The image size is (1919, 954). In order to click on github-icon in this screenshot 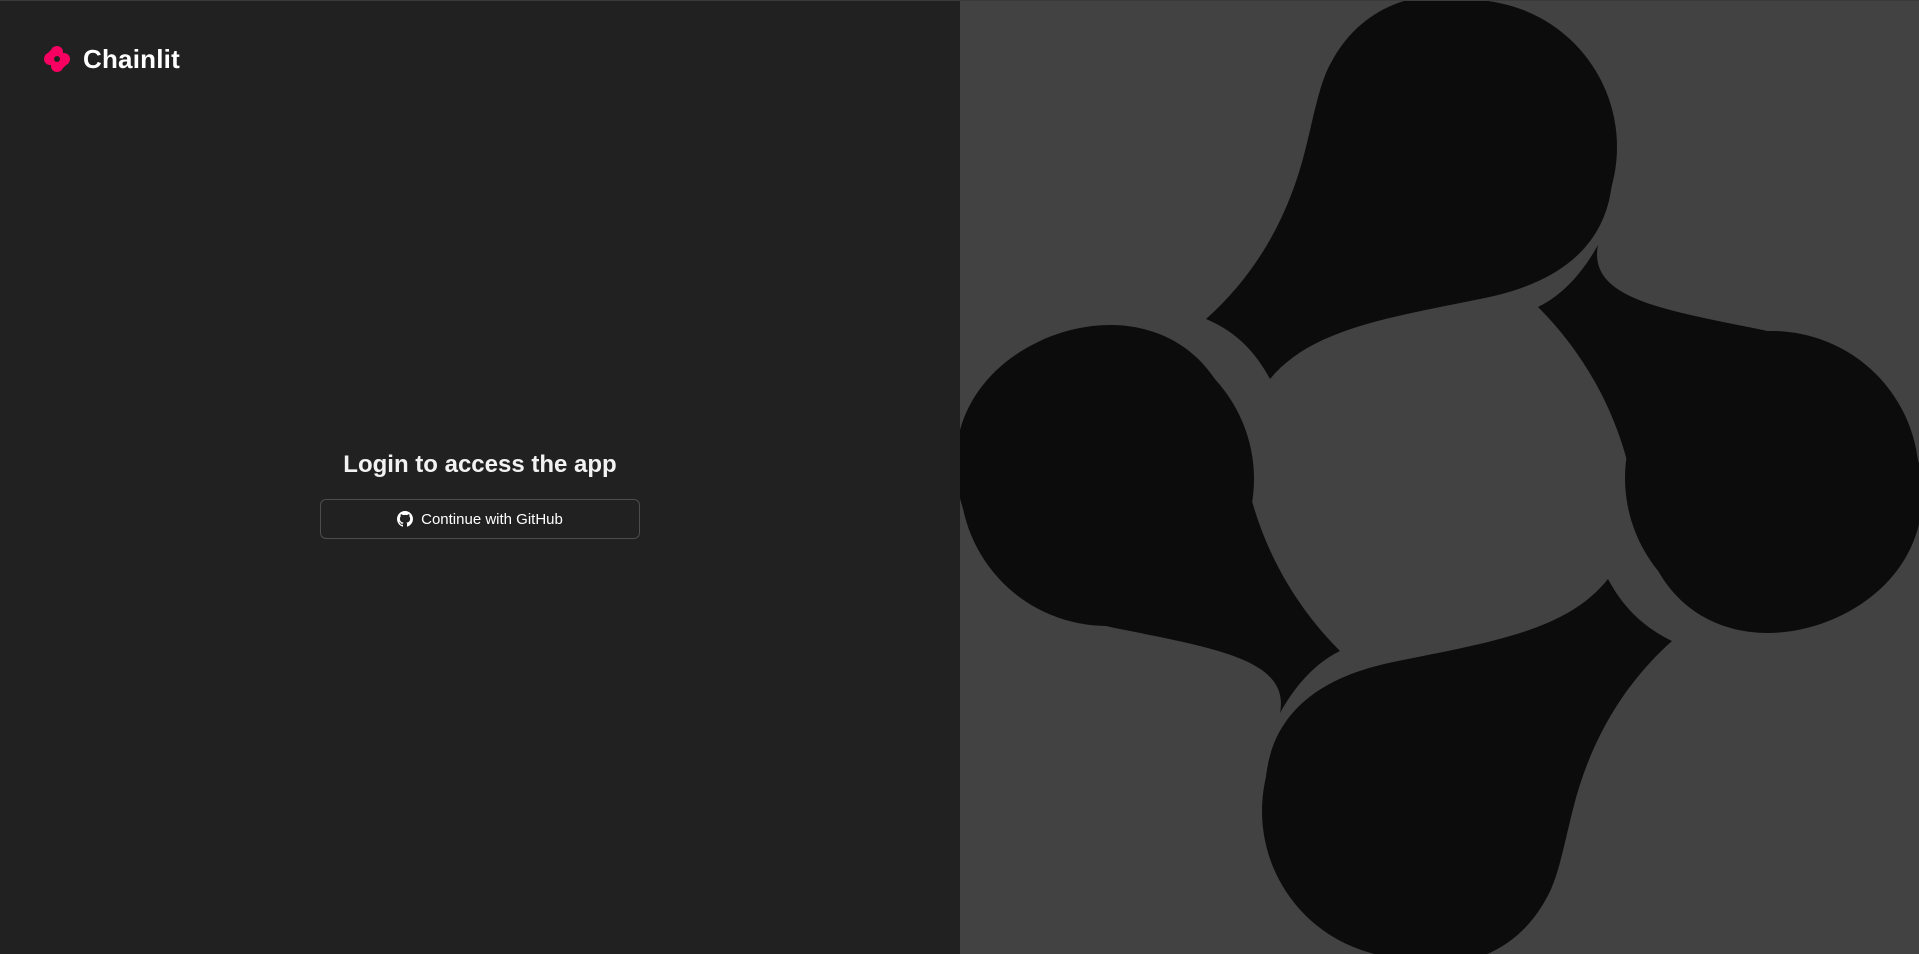, I will do `click(405, 519)`.